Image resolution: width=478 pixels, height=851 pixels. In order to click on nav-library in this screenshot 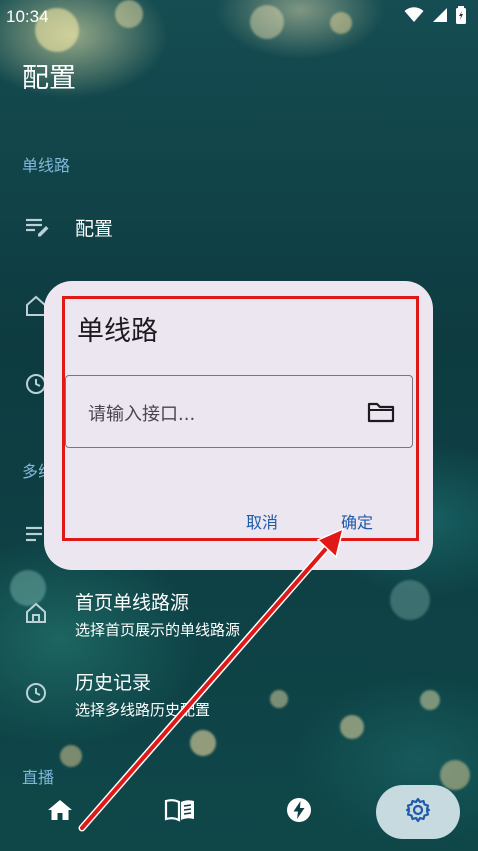, I will do `click(180, 812)`.